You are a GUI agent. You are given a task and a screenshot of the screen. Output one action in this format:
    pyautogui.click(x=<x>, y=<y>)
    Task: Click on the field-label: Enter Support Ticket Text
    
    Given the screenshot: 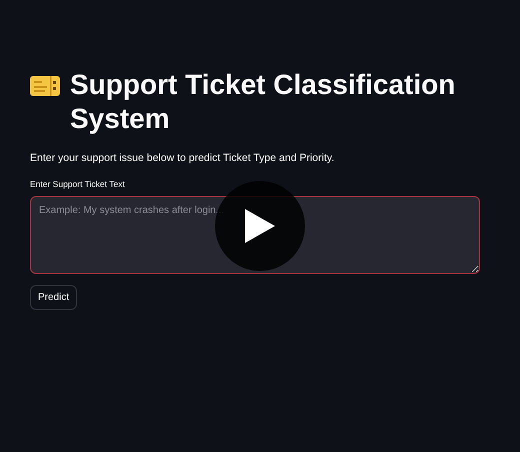 What is the action you would take?
    pyautogui.click(x=77, y=184)
    